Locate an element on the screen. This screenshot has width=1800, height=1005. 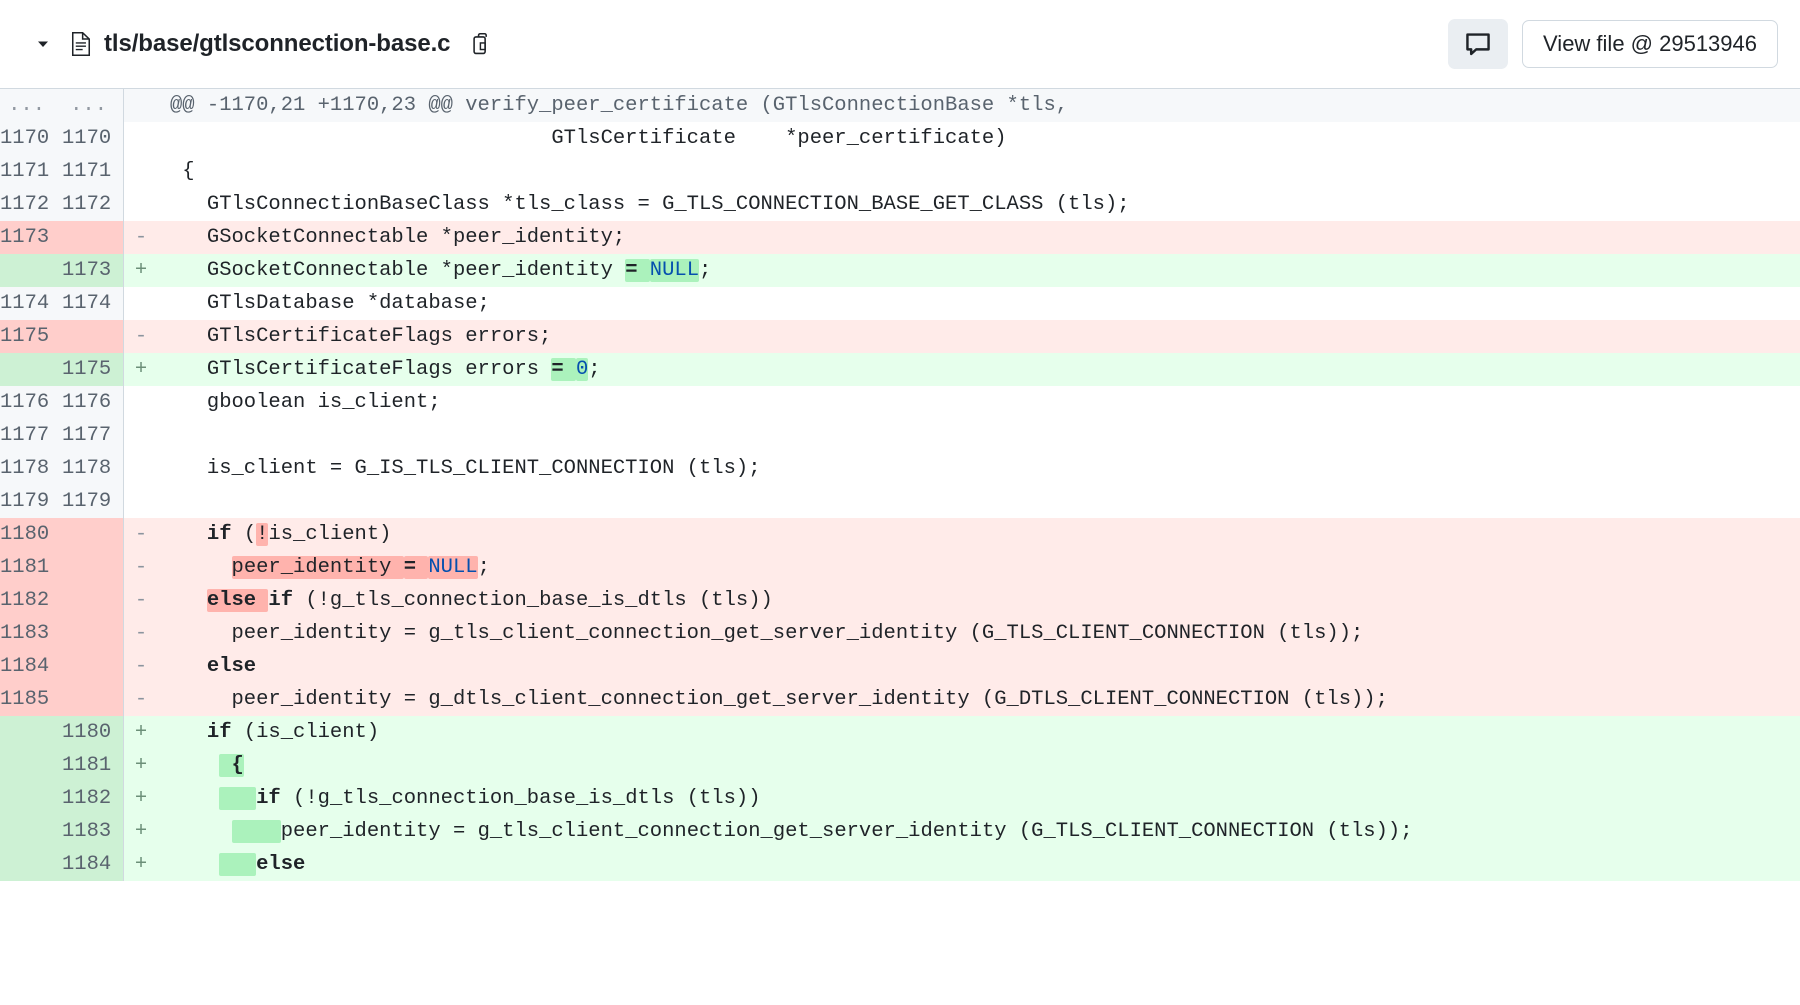
diff-line-add: 1181 + { is located at coordinates (900, 765).